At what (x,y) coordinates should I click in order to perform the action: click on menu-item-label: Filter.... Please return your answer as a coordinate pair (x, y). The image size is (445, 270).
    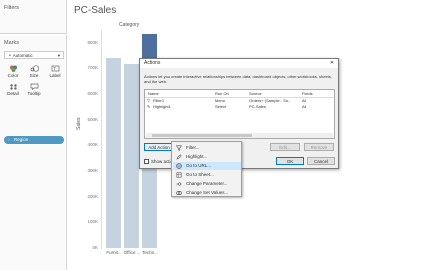
    Looking at the image, I should click on (193, 147).